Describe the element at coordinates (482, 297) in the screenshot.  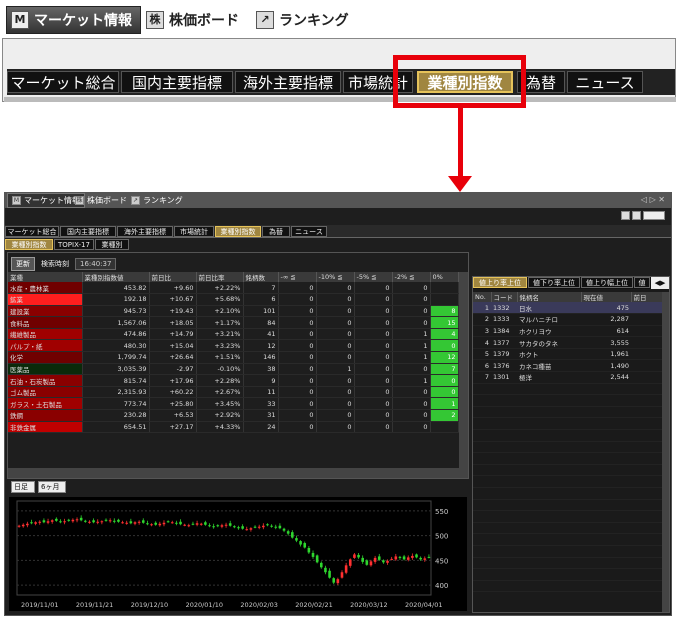
I see `rank-column-header: No.` at that location.